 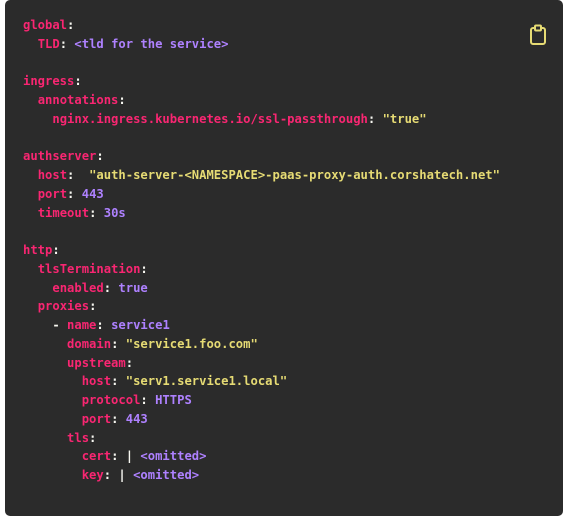 I want to click on yaml-value: true, so click(x=133, y=287).